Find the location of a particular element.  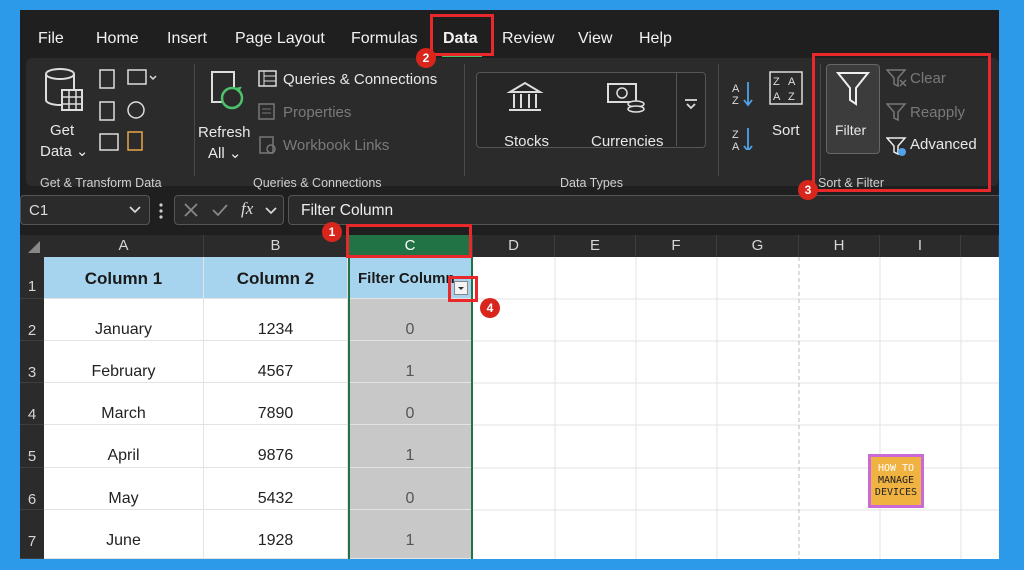

annotation-badge-4: 4 is located at coordinates (490, 308).